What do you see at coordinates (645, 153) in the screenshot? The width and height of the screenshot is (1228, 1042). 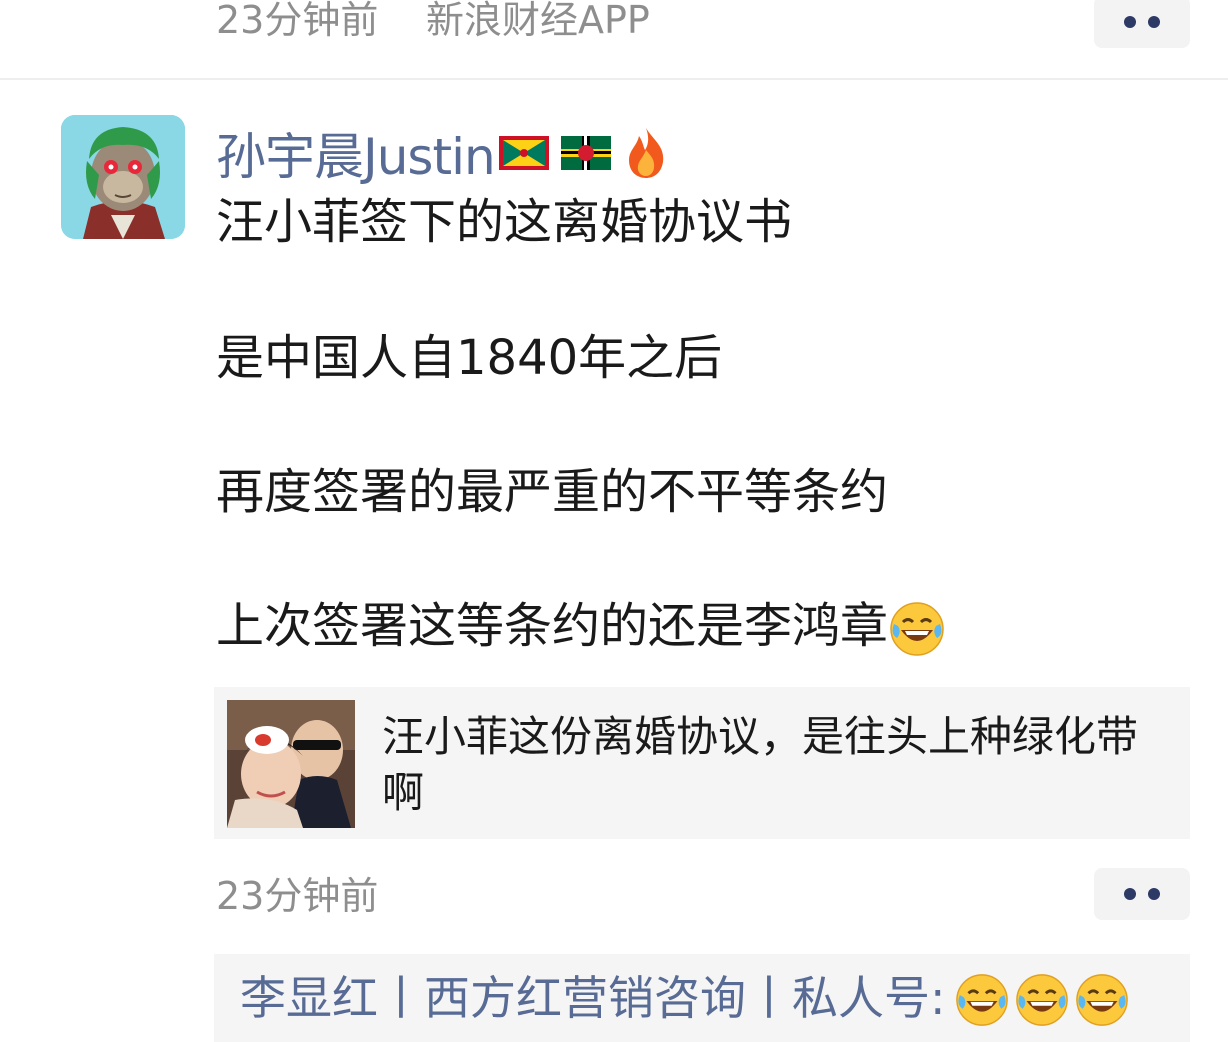 I see `fire-icon` at bounding box center [645, 153].